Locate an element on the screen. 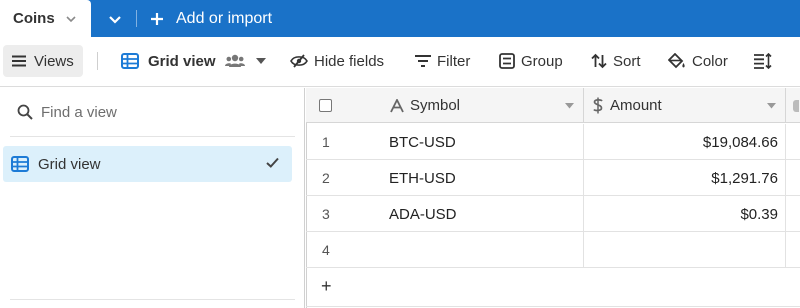 This screenshot has height=308, width=800. hide-fields-button: Hide fields is located at coordinates (337, 61).